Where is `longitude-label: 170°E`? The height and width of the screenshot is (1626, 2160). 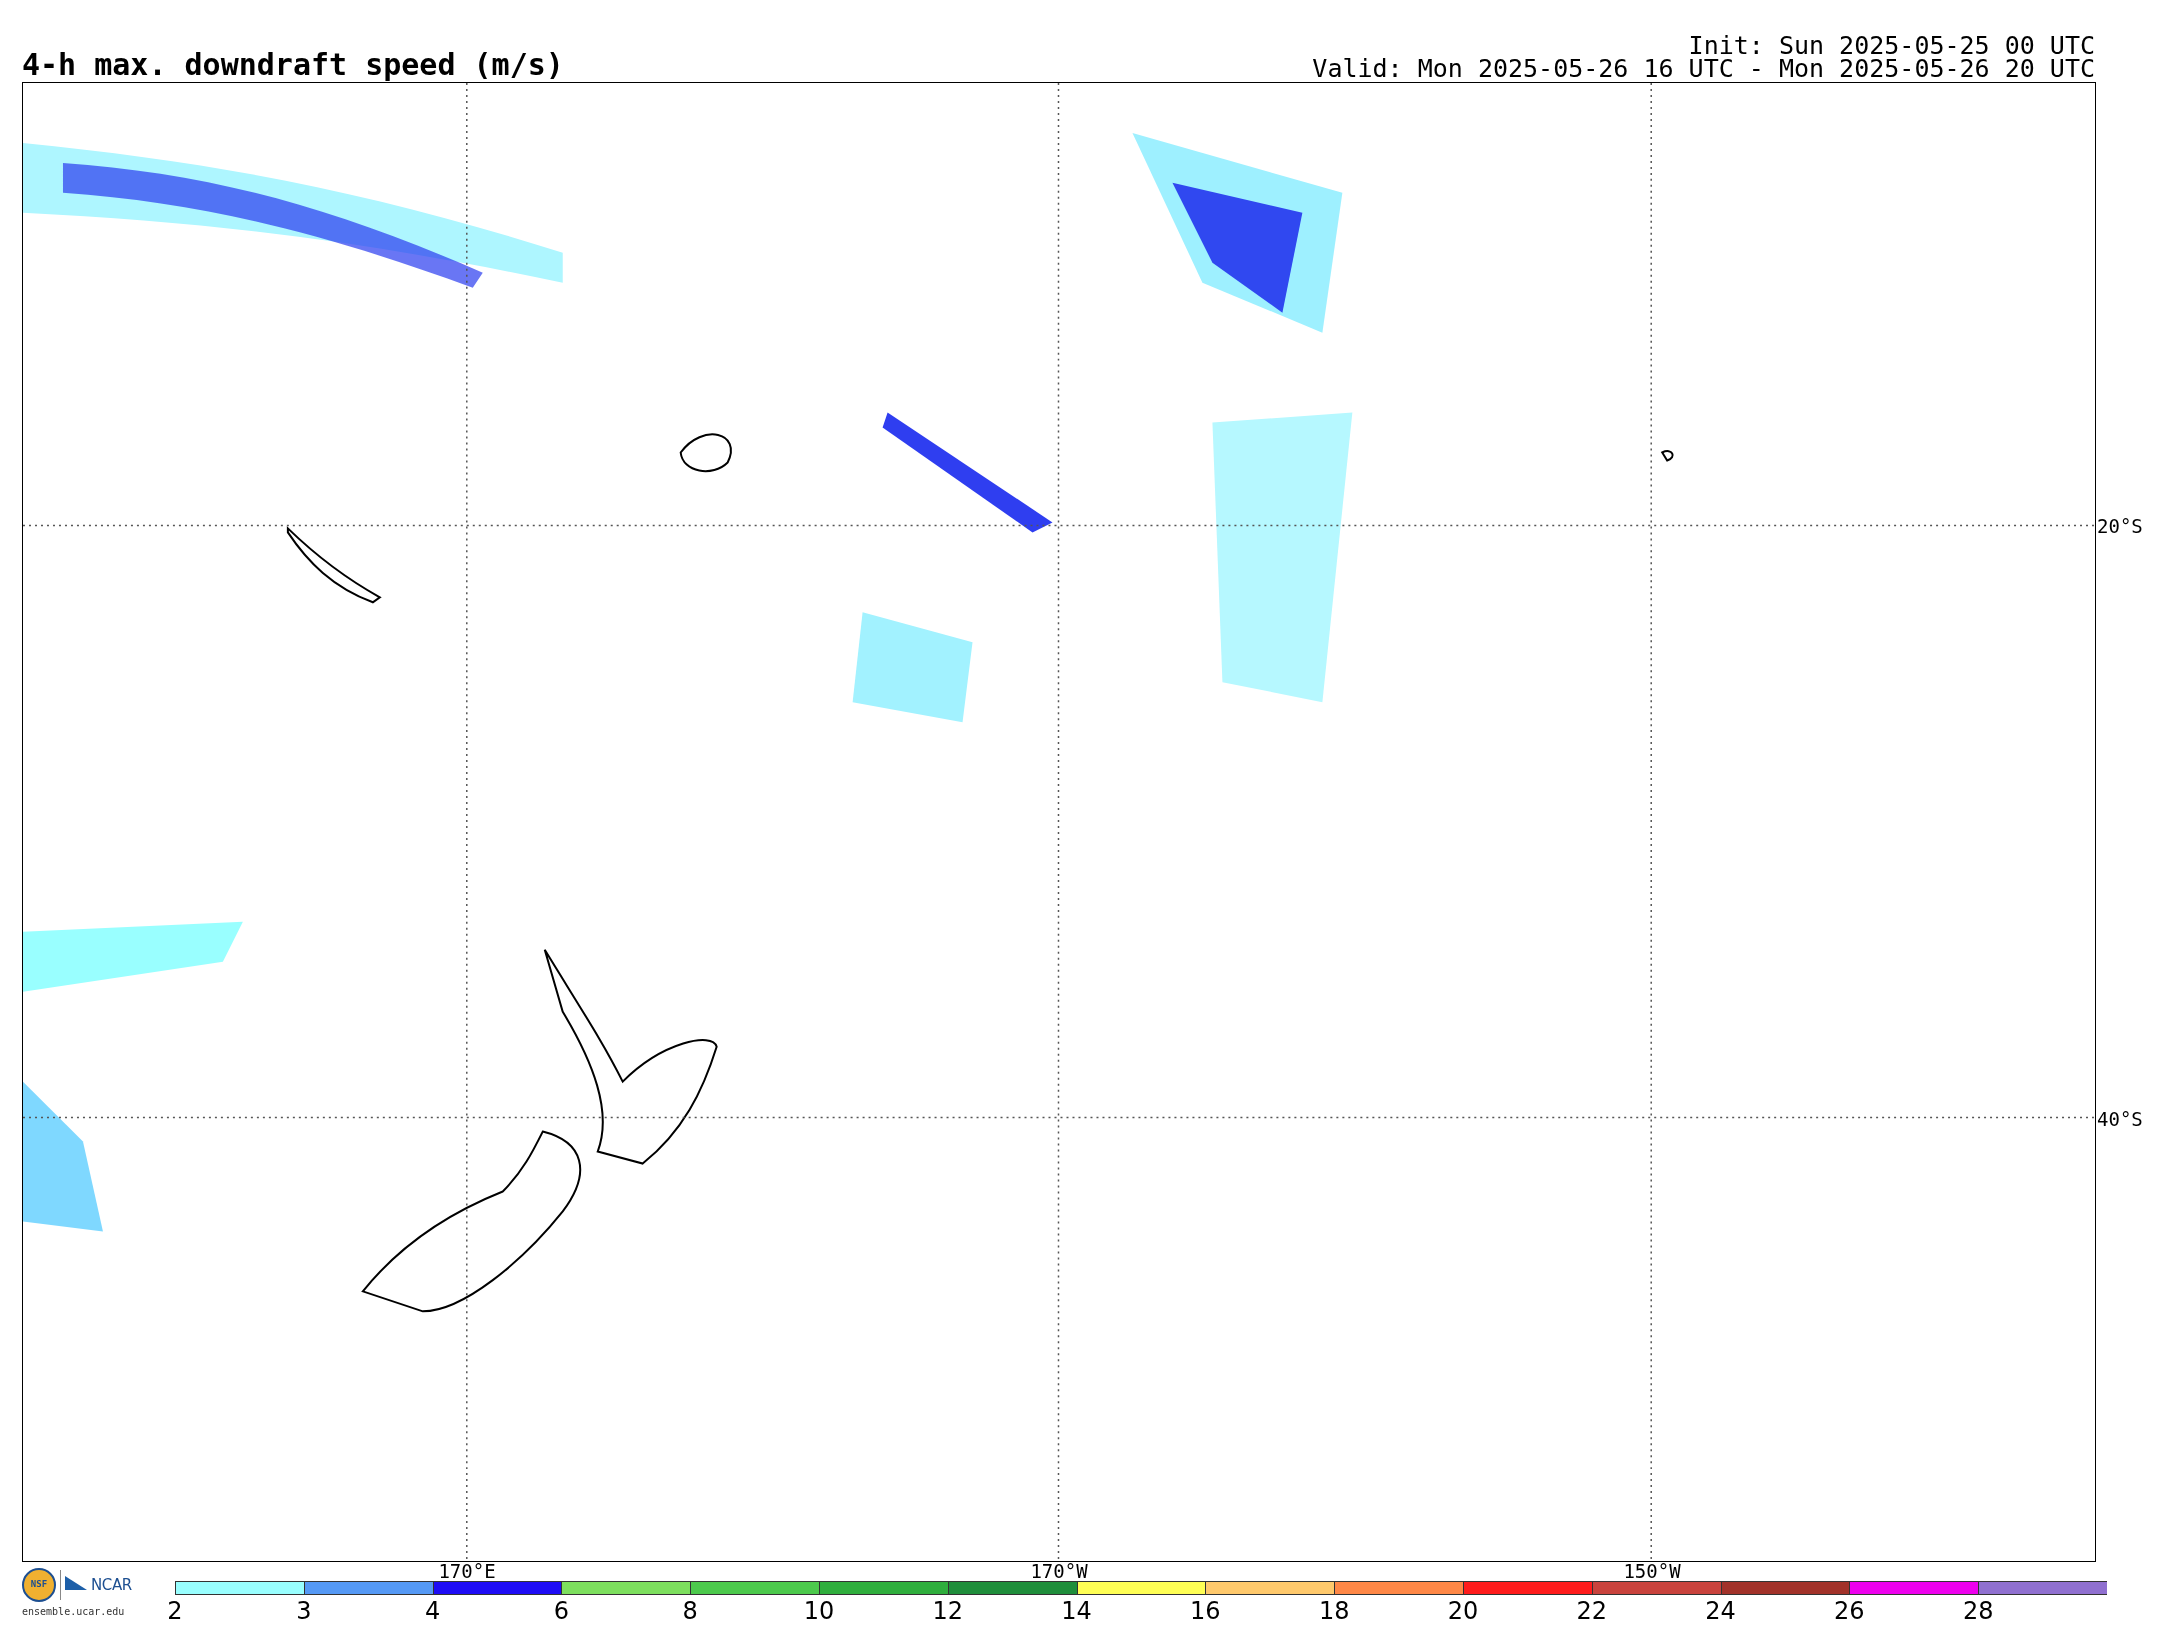 longitude-label: 170°E is located at coordinates (467, 1571).